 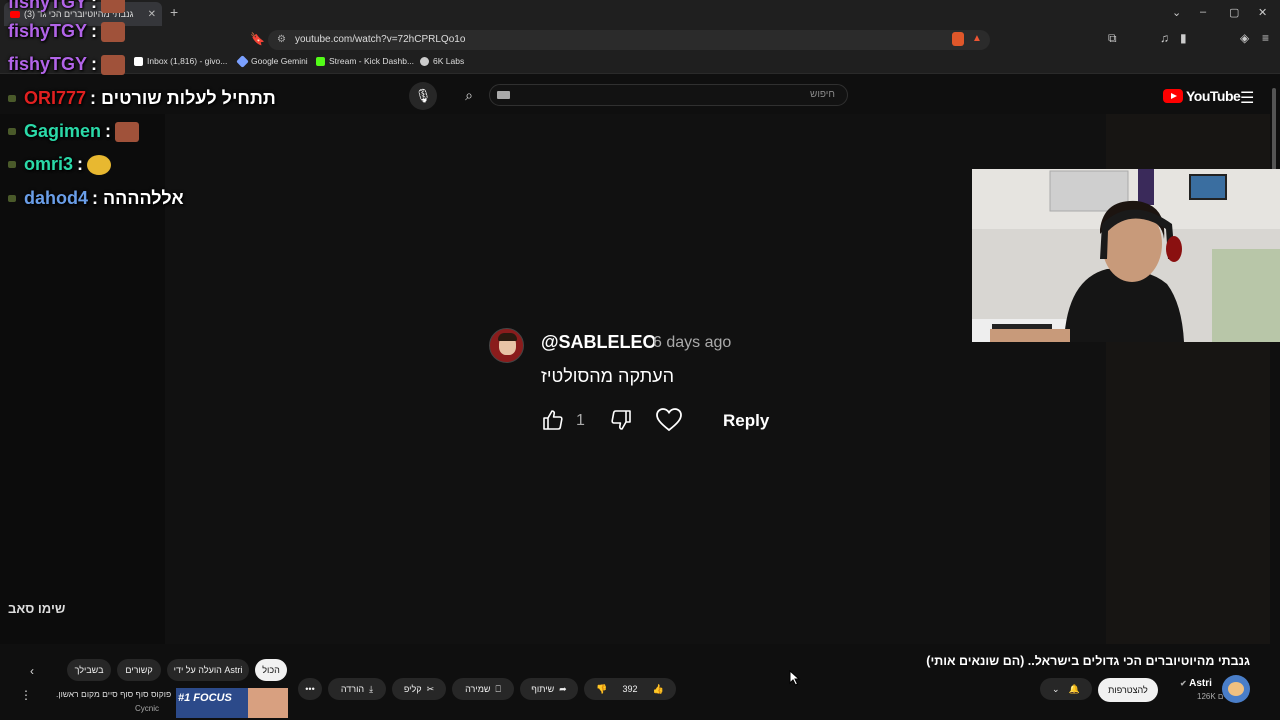 I want to click on bookmark-6k-labs: 6K Labs, so click(x=442, y=61).